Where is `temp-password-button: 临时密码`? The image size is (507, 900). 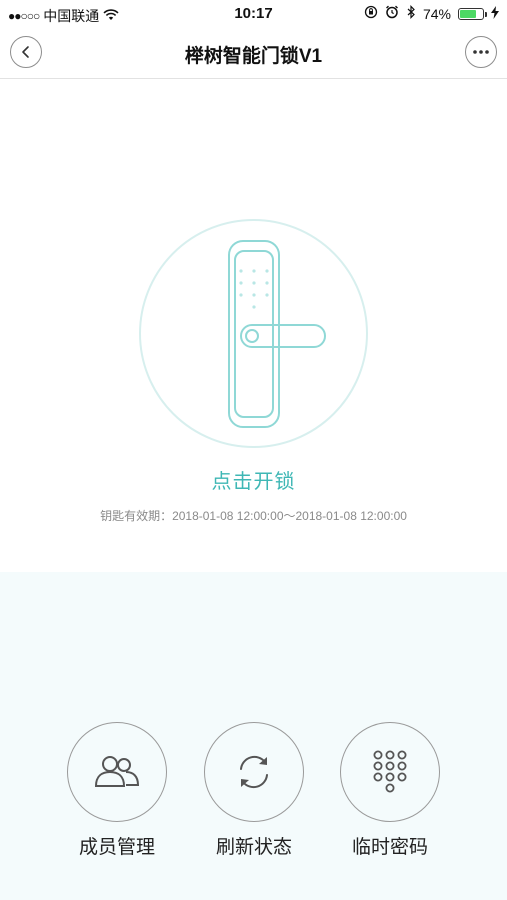 temp-password-button: 临时密码 is located at coordinates (390, 790).